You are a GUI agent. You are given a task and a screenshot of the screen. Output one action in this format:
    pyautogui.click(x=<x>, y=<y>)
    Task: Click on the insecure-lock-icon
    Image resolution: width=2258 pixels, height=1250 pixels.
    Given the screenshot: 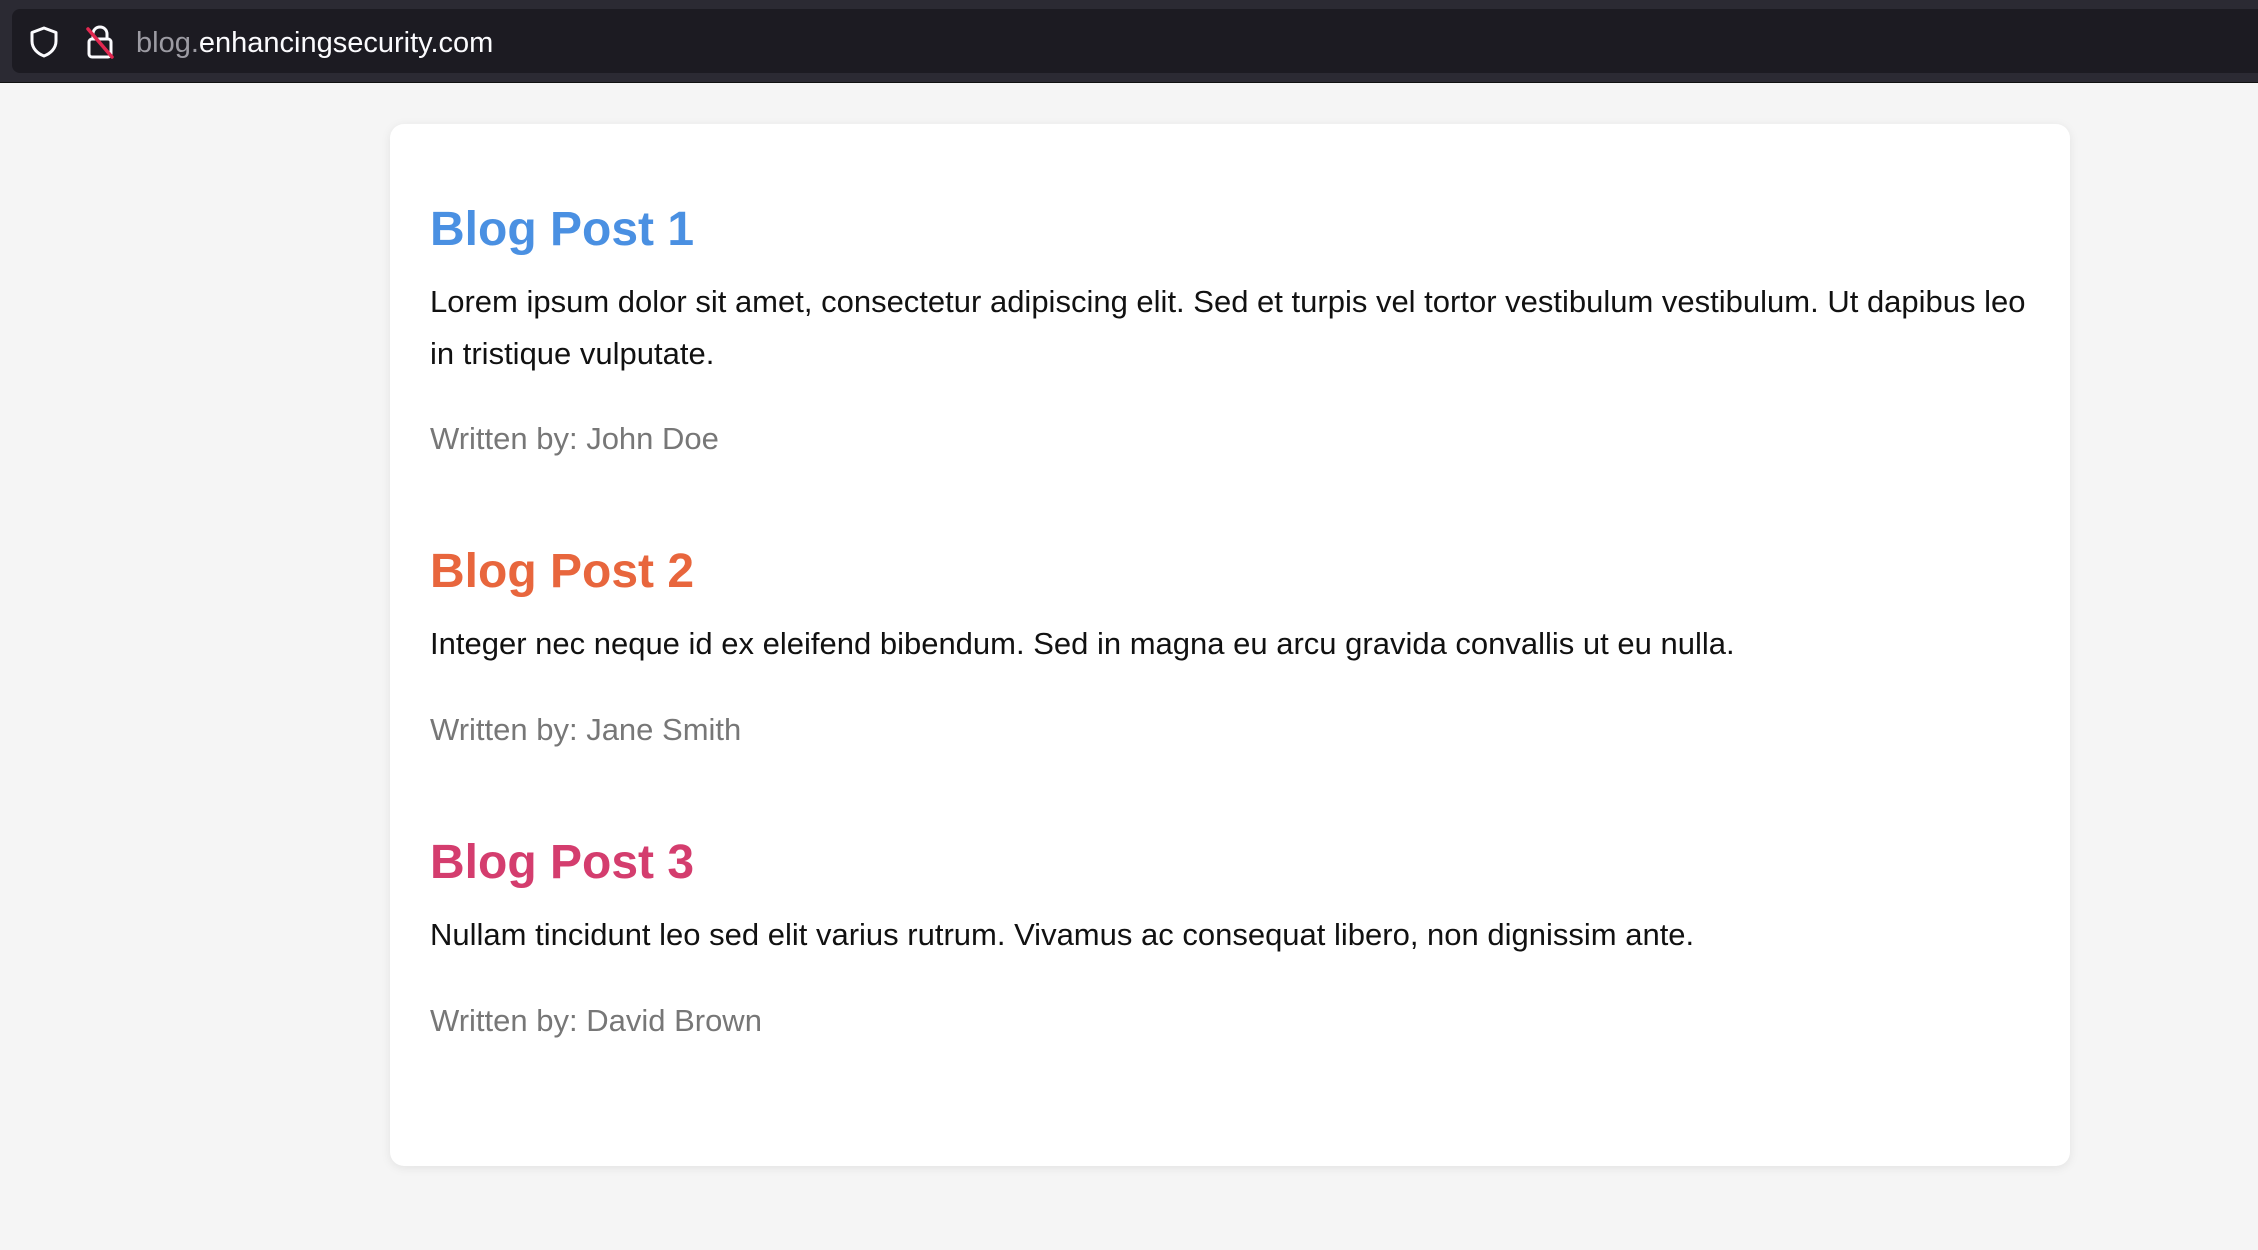 What is the action you would take?
    pyautogui.click(x=100, y=42)
    